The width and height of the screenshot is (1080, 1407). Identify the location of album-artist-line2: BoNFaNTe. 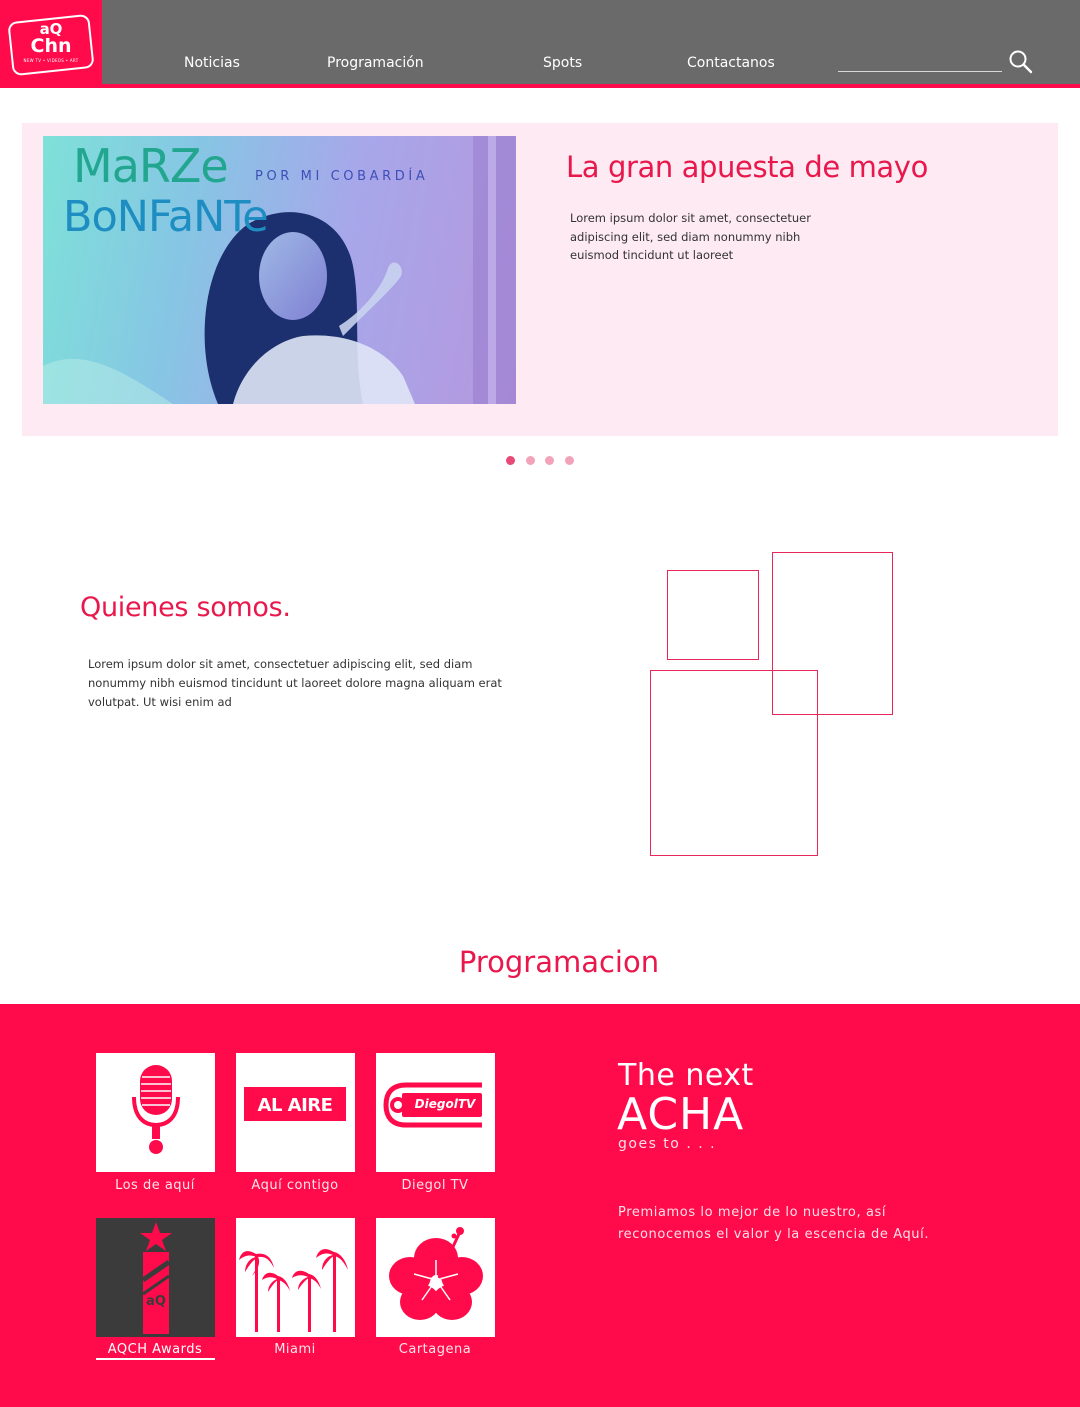
(166, 217).